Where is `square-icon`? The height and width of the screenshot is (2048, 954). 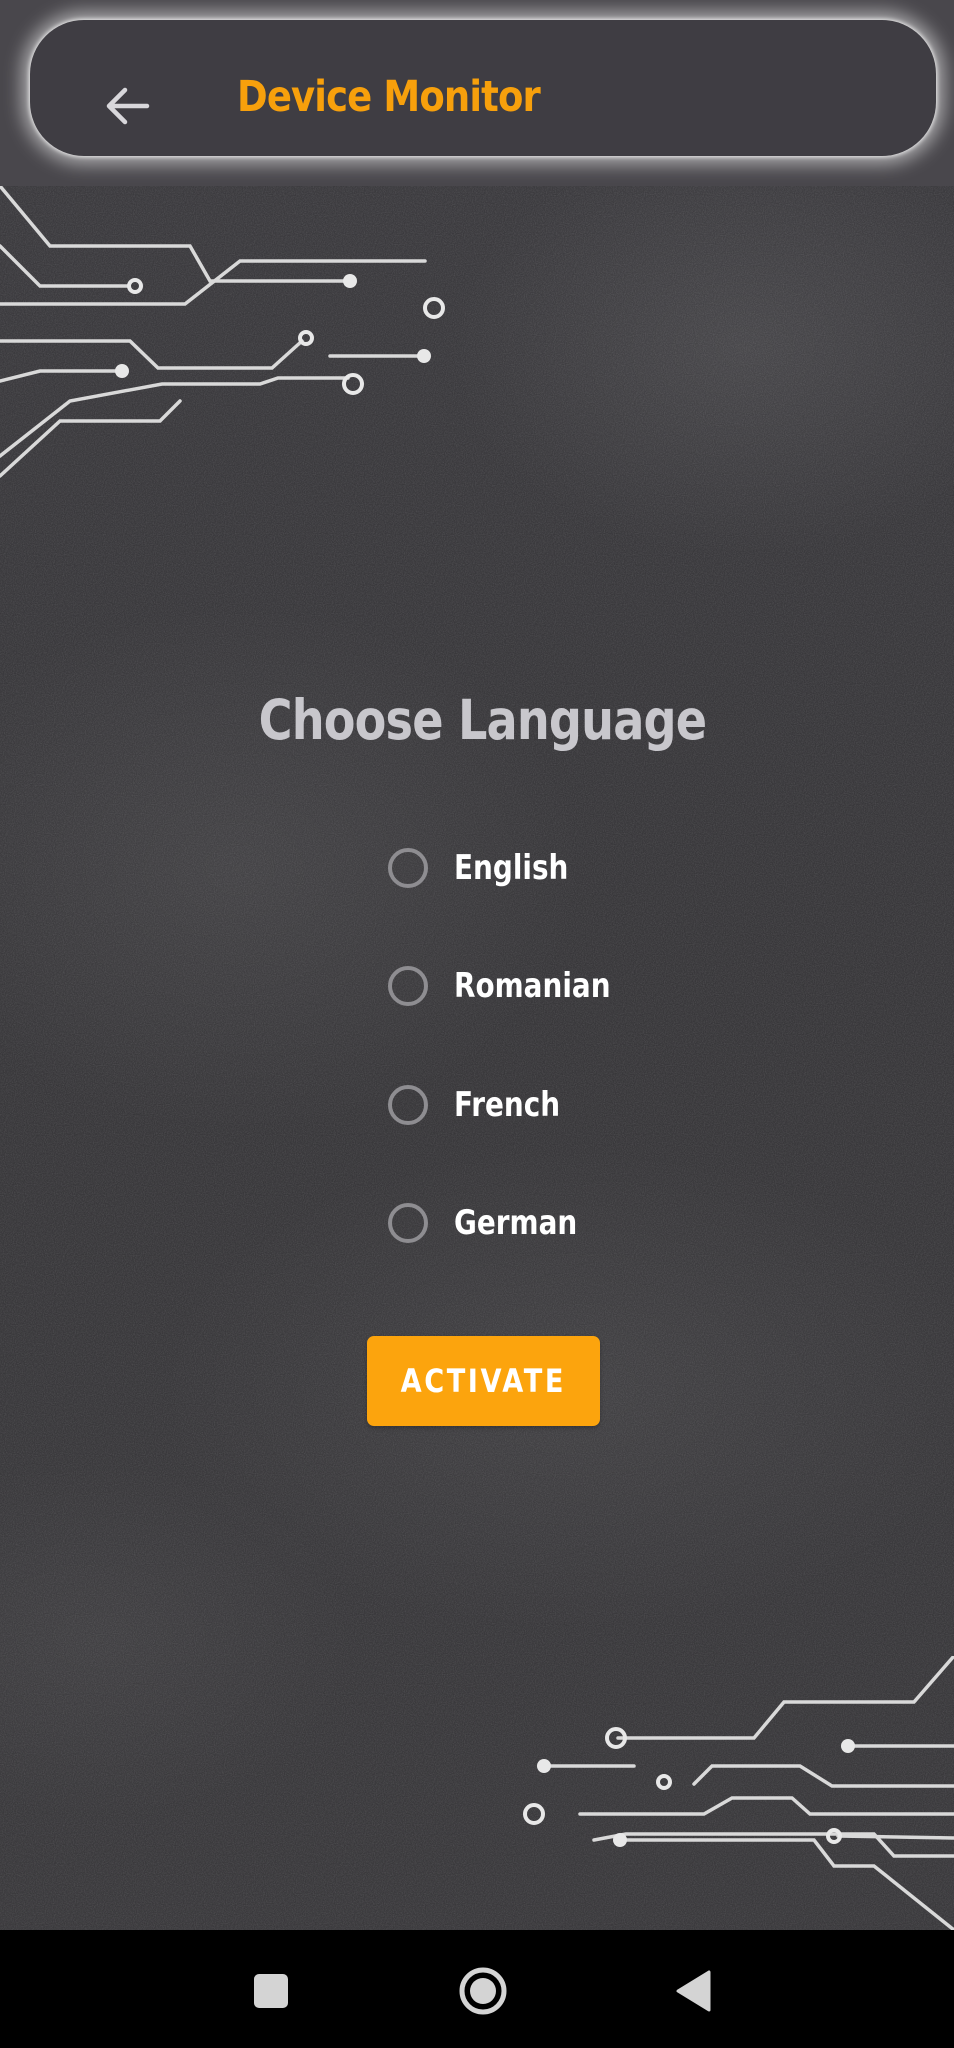 square-icon is located at coordinates (271, 1991).